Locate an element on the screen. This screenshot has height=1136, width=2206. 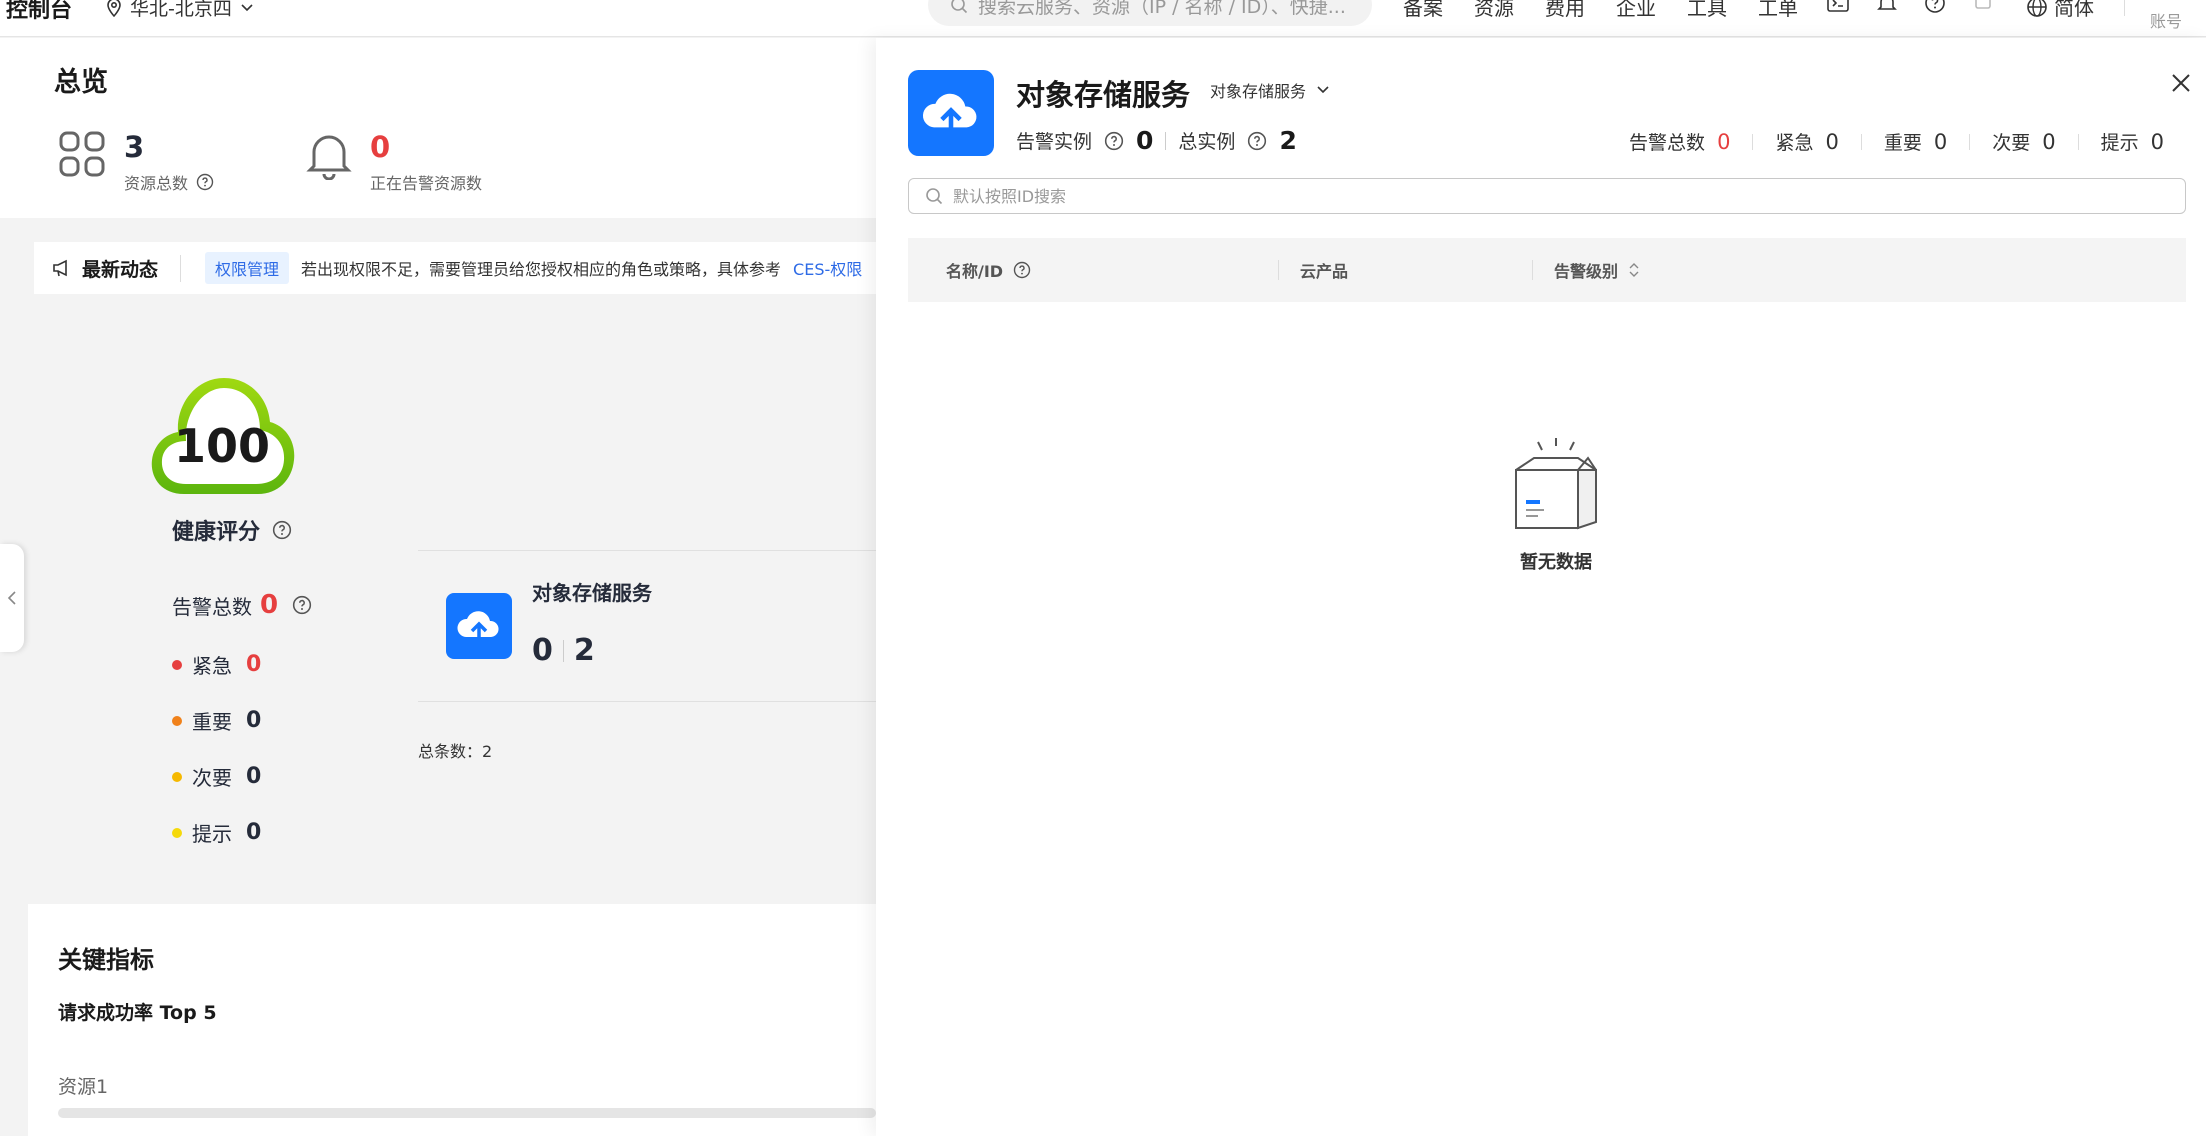
table-header: 名称/ID 云产品 告警级别 is located at coordinates (1547, 270).